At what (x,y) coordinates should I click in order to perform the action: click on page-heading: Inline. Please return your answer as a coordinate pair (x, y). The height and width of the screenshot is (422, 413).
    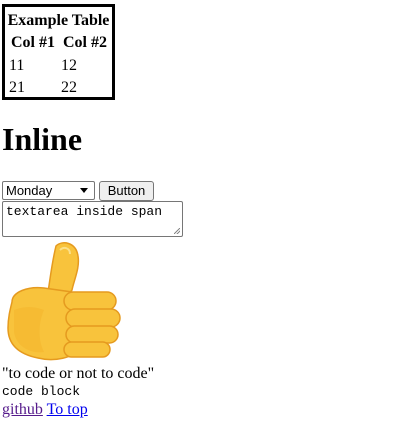
    Looking at the image, I should click on (42, 139).